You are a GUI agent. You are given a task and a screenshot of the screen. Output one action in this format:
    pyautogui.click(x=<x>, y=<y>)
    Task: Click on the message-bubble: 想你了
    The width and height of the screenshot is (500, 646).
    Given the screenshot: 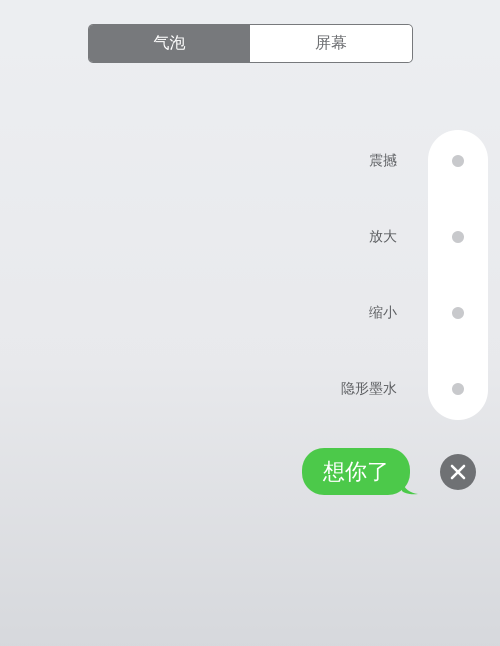 What is the action you would take?
    pyautogui.click(x=356, y=471)
    